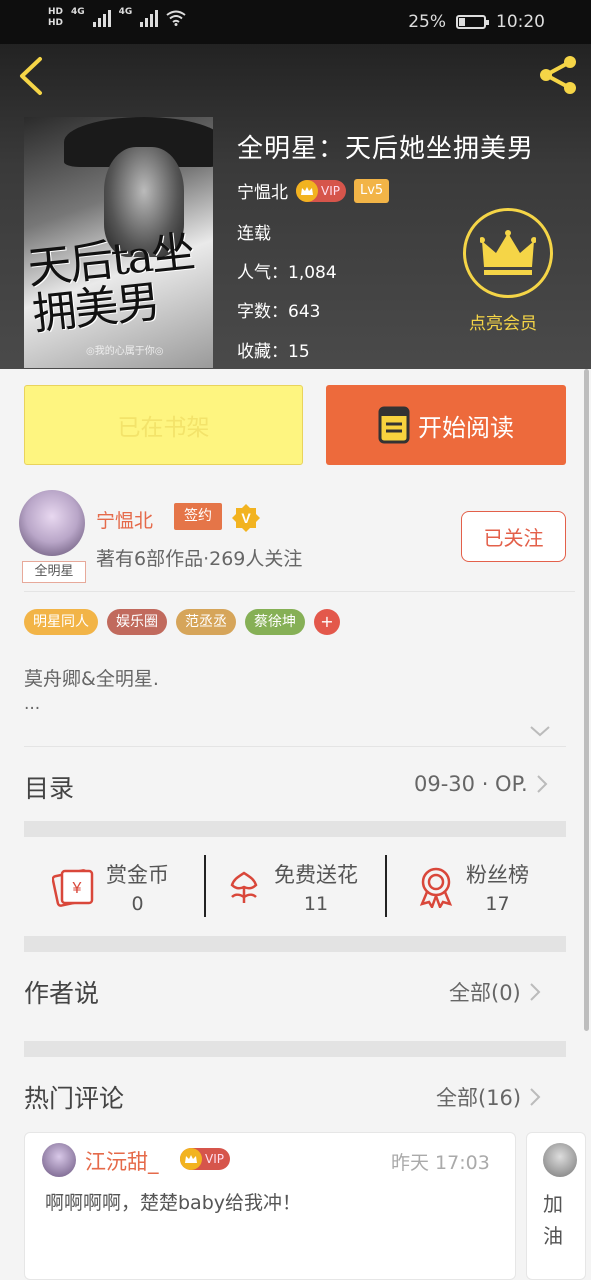 This screenshot has height=1280, width=591. I want to click on catalog-latest: 09-30 · OP., so click(471, 784).